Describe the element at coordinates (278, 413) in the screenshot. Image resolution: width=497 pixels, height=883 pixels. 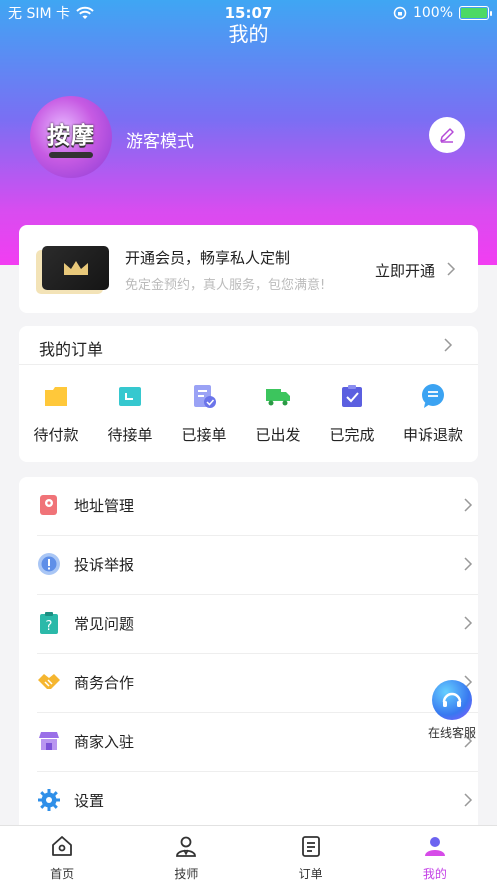
I see `order-status-departed: 已出发` at that location.